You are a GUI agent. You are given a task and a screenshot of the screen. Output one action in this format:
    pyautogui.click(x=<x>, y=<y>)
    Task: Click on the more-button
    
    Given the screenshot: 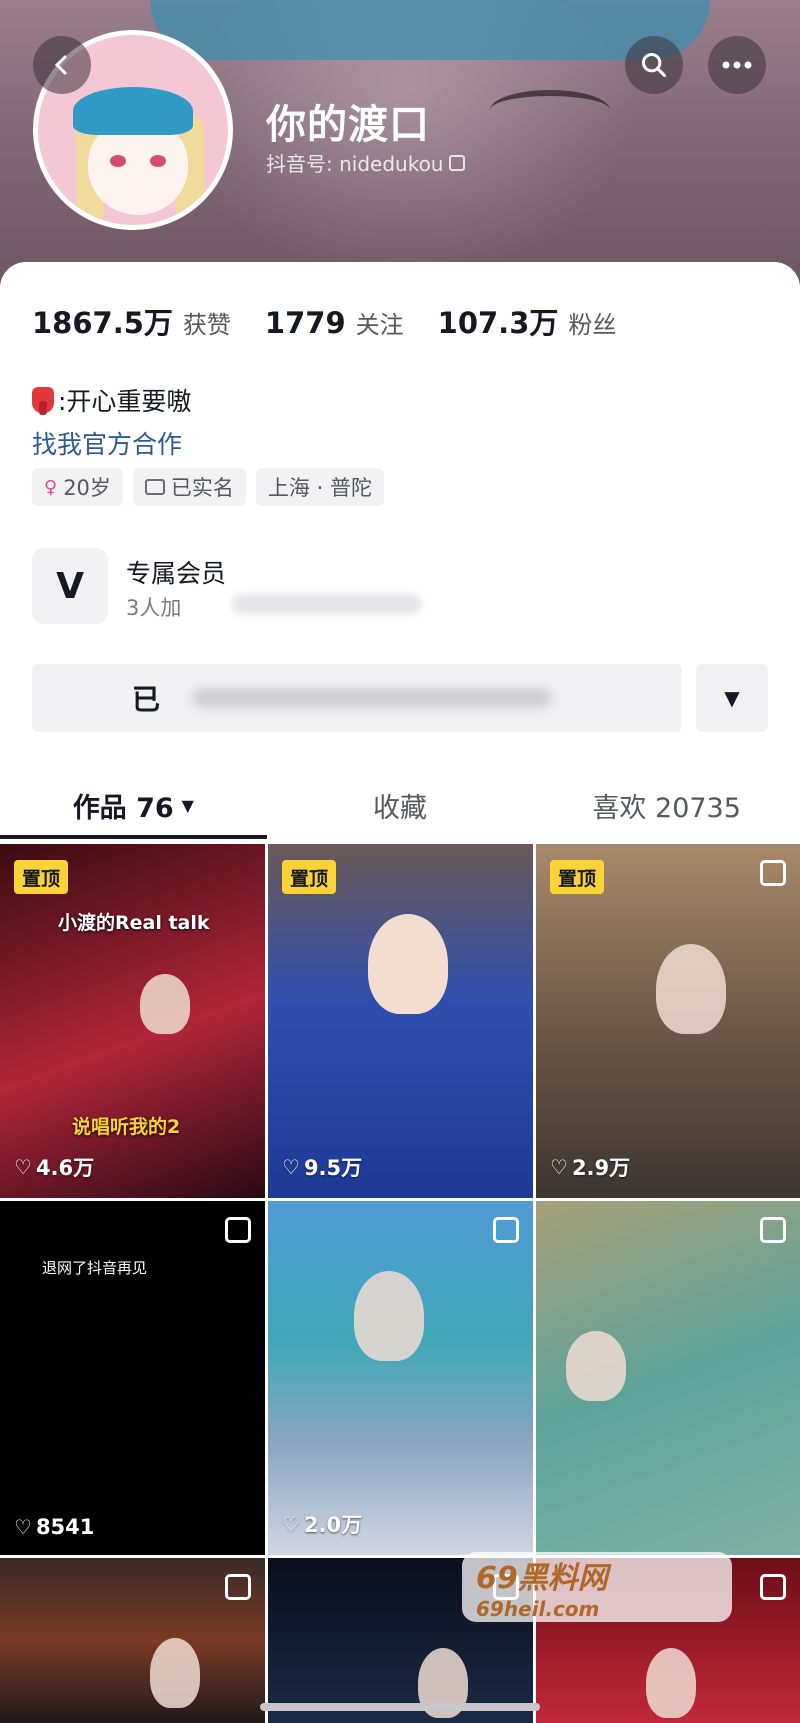 What is the action you would take?
    pyautogui.click(x=737, y=65)
    